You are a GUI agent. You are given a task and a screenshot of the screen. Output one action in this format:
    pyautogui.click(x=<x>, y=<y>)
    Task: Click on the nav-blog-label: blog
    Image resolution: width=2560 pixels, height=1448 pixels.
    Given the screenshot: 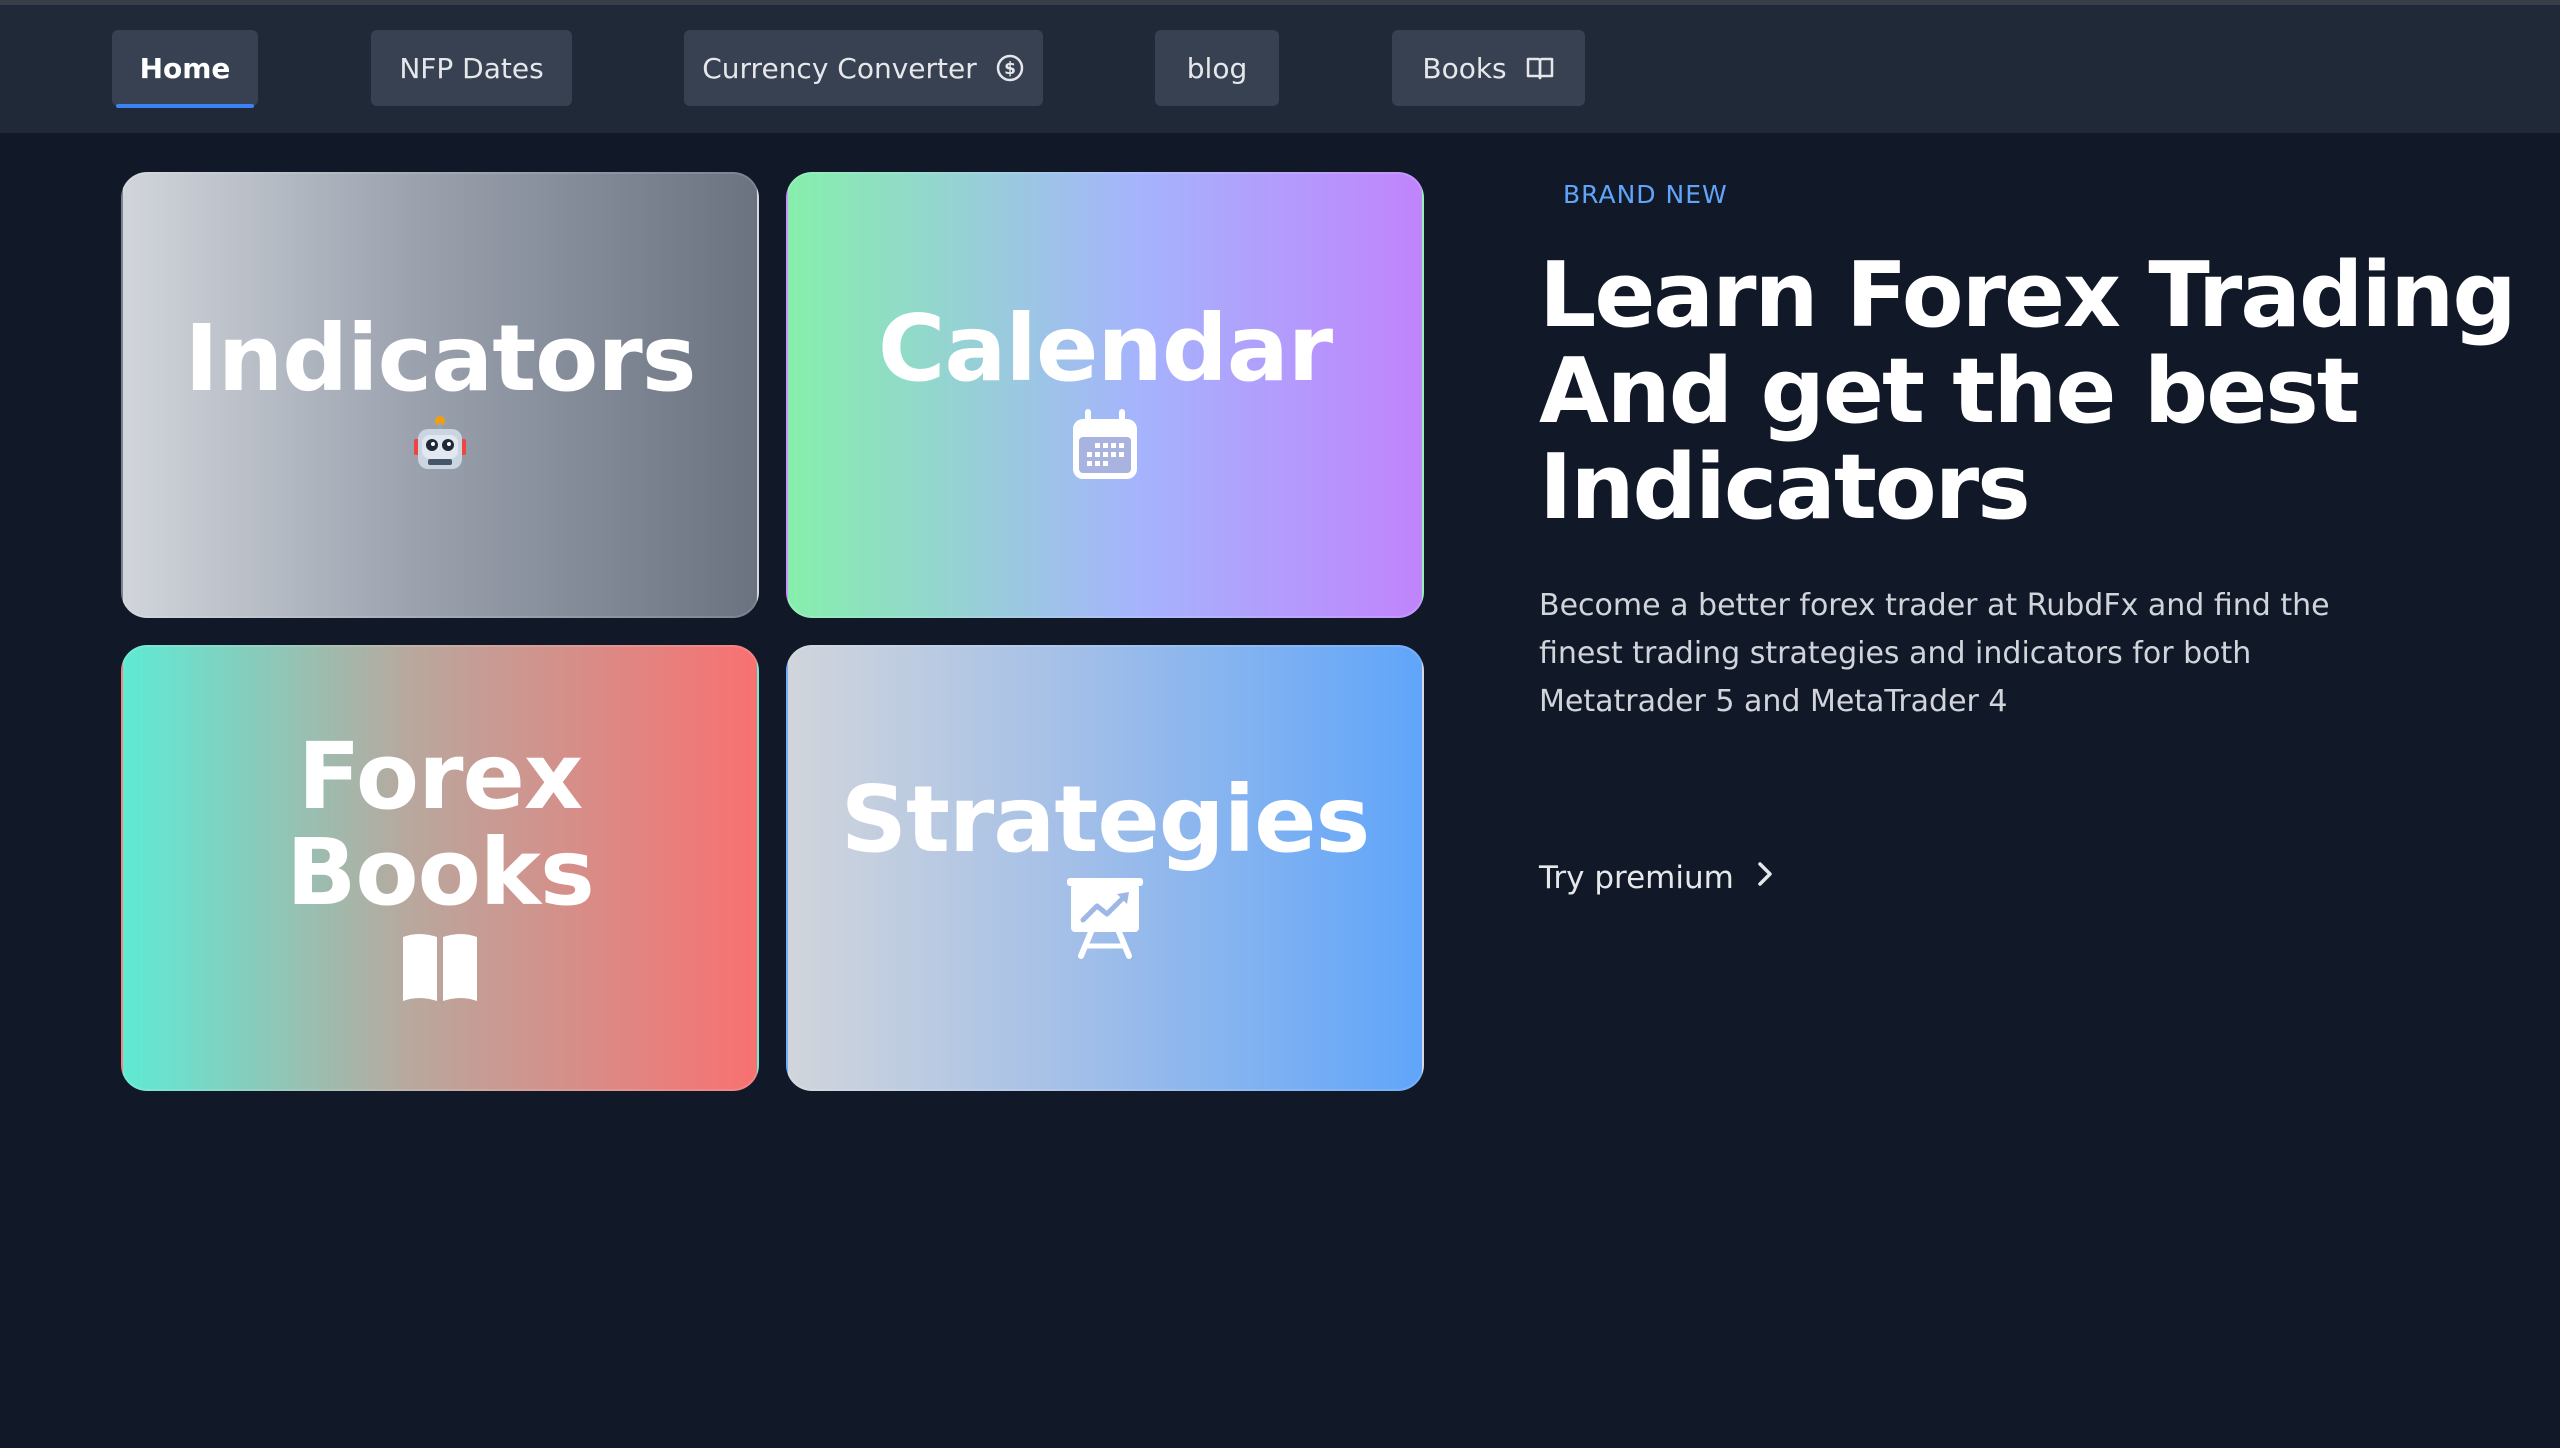 What is the action you would take?
    pyautogui.click(x=1217, y=68)
    